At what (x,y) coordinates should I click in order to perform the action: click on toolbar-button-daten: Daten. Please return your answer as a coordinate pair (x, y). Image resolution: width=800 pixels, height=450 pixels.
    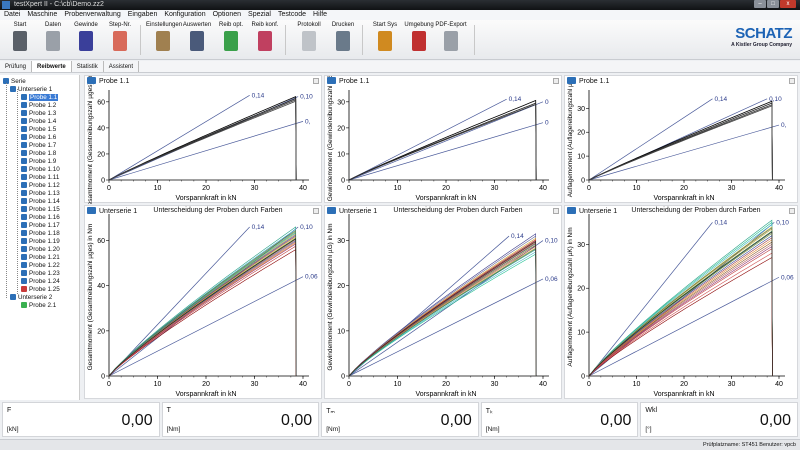
    Looking at the image, I should click on (53, 36).